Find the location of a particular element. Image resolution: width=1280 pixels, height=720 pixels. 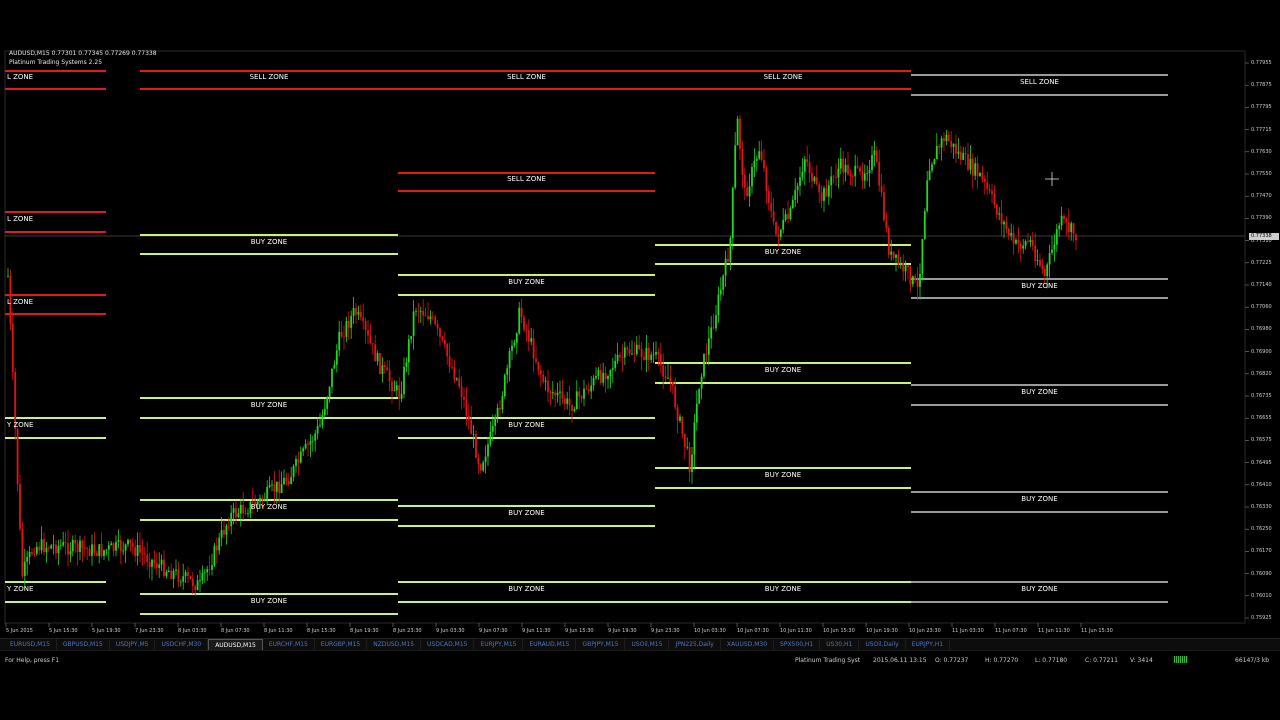

chart-tab: EURUSD,M15 is located at coordinates (30, 644).